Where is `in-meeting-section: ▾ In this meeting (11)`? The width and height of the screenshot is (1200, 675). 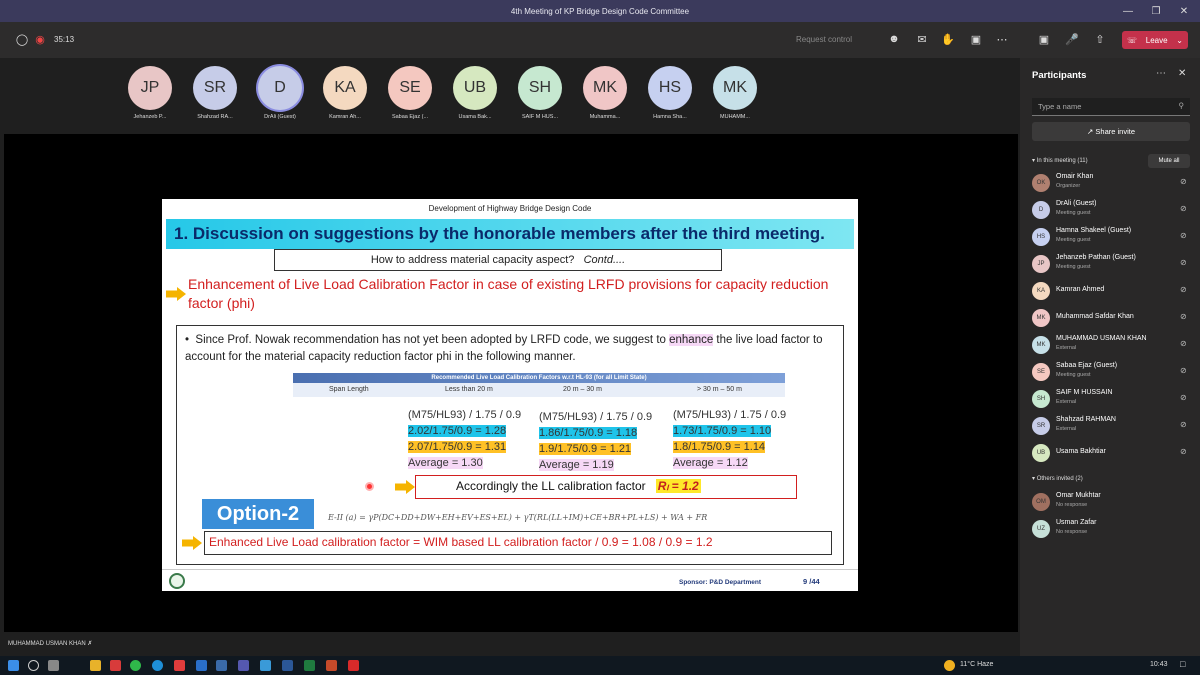
in-meeting-section: ▾ In this meeting (11) is located at coordinates (1060, 160).